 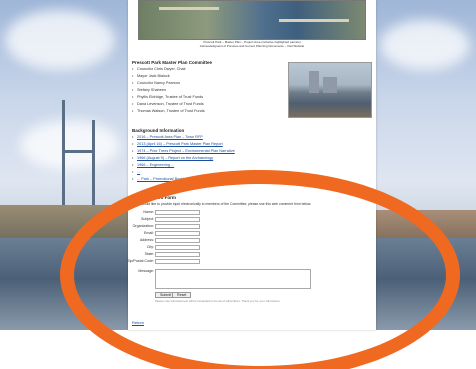 What do you see at coordinates (252, 20) in the screenshot?
I see `master-plan-map` at bounding box center [252, 20].